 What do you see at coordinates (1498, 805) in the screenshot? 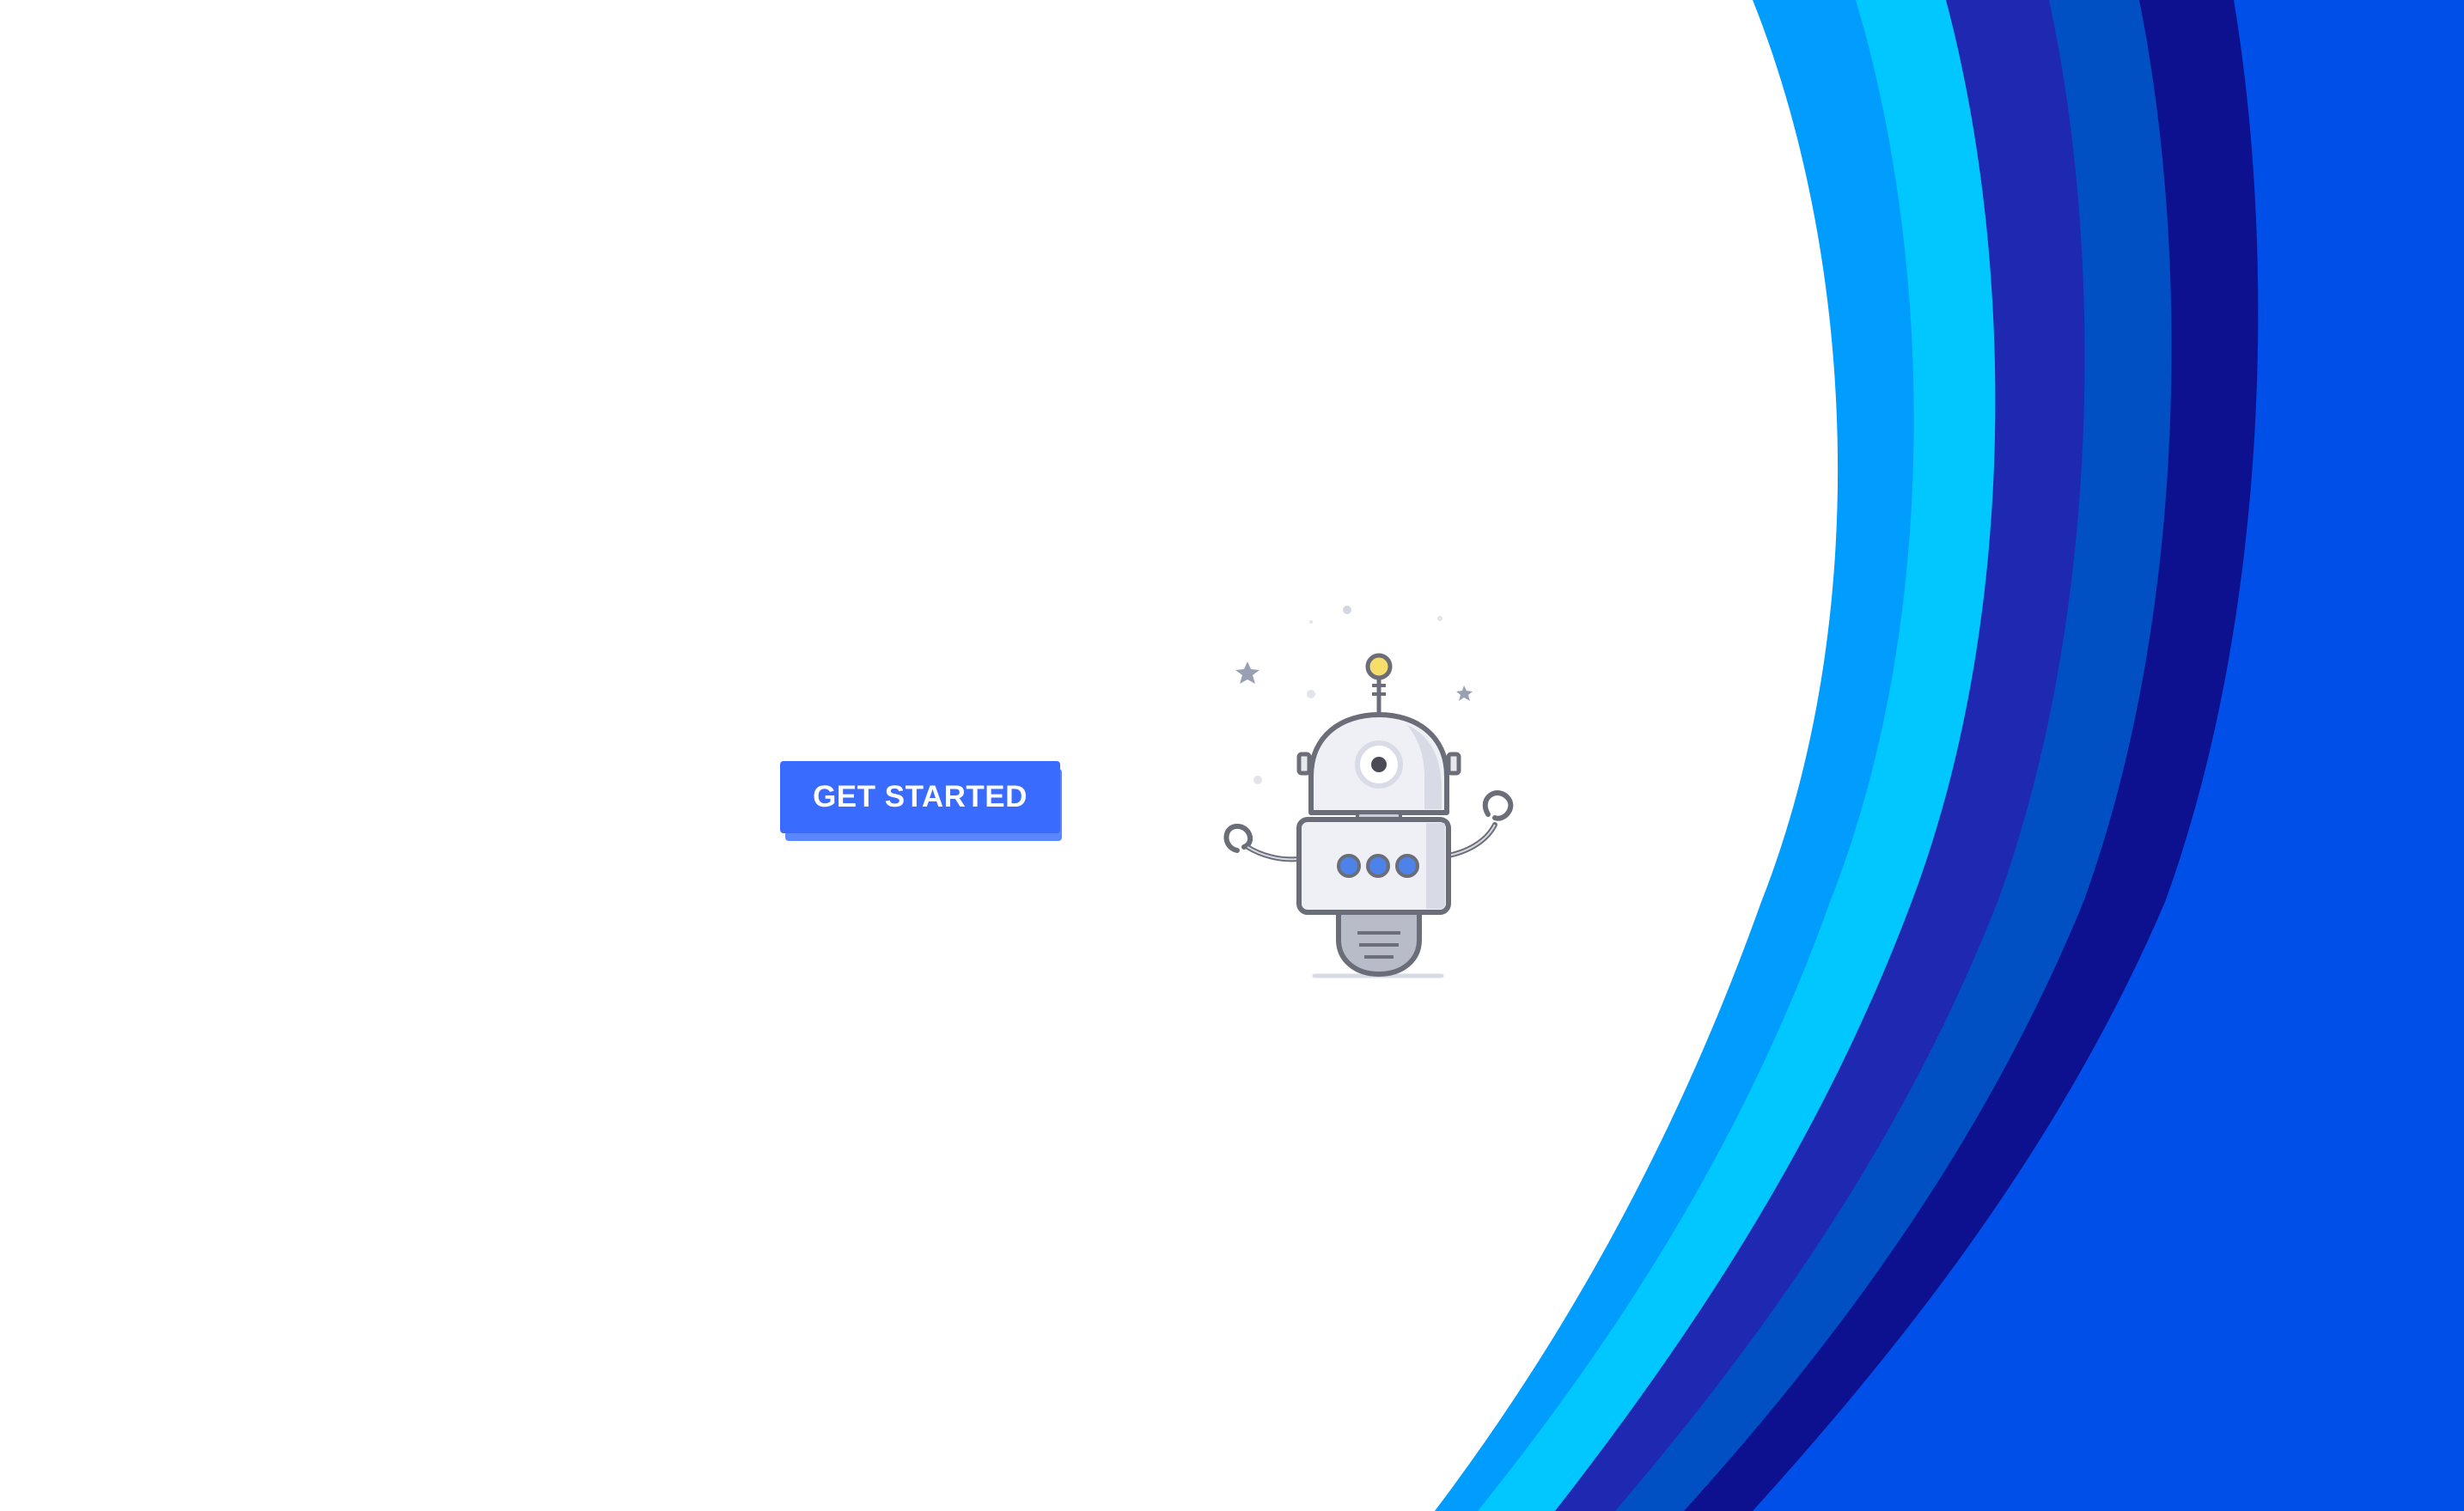
I see `right-claw-icon` at bounding box center [1498, 805].